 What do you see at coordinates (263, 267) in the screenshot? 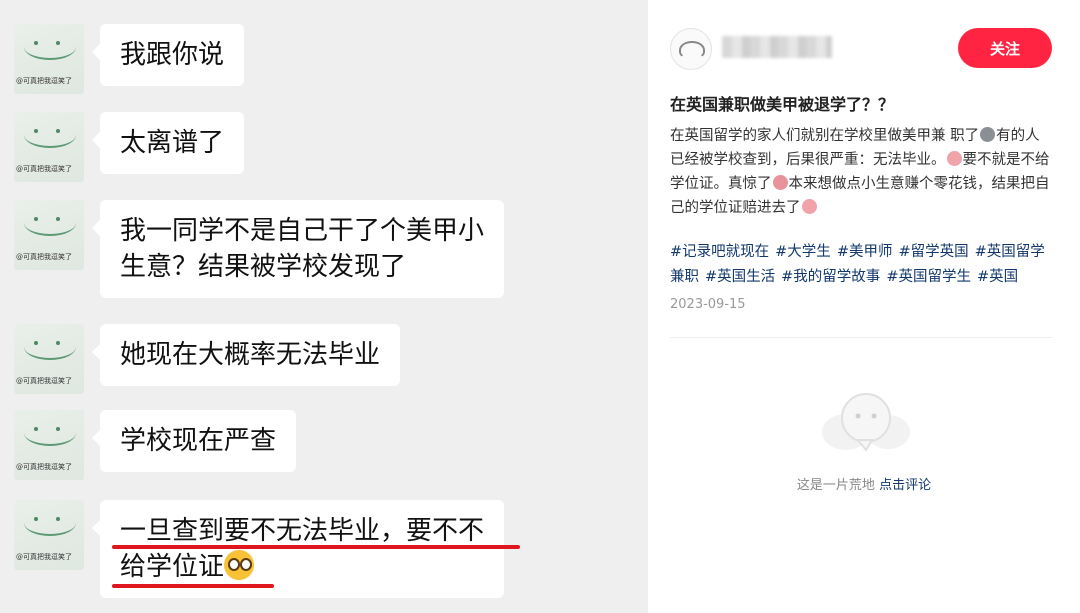
I see `chat-bubble-line: 生意？结果被学校发现了` at bounding box center [263, 267].